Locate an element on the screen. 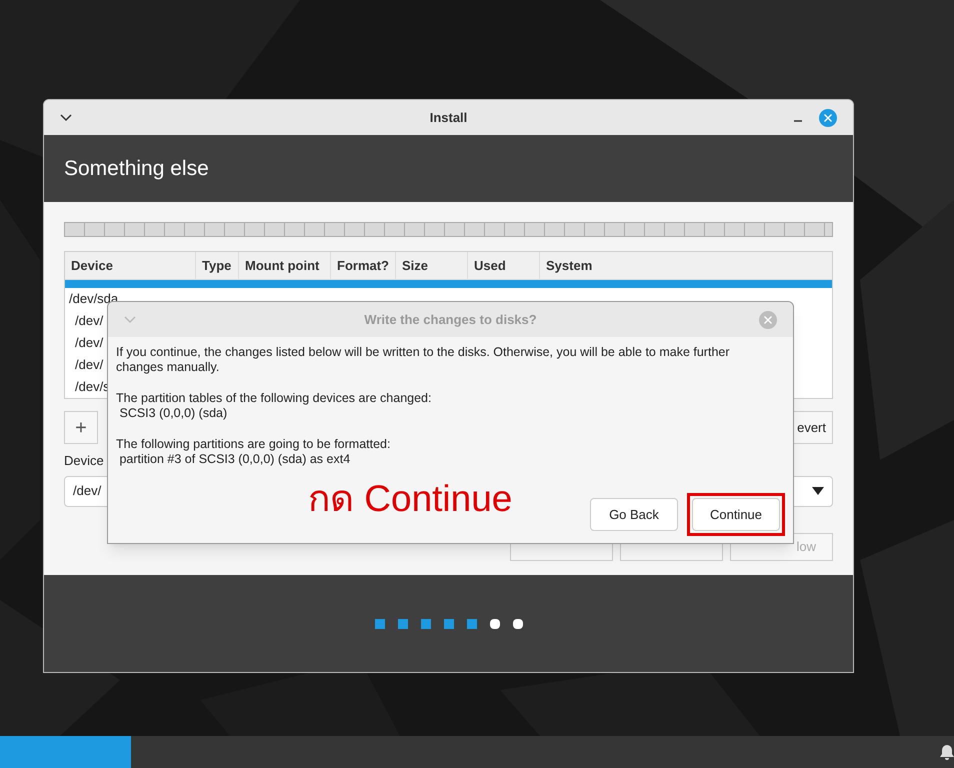  field-label: Device is located at coordinates (84, 461).